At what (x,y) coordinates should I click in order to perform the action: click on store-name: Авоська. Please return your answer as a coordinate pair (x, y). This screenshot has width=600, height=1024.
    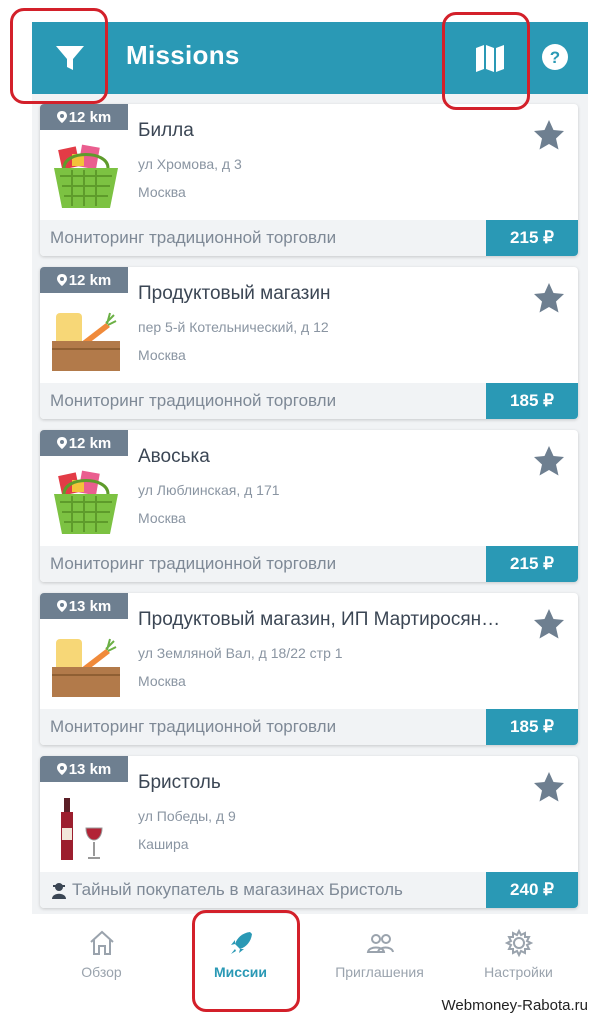
    Looking at the image, I should click on (174, 456).